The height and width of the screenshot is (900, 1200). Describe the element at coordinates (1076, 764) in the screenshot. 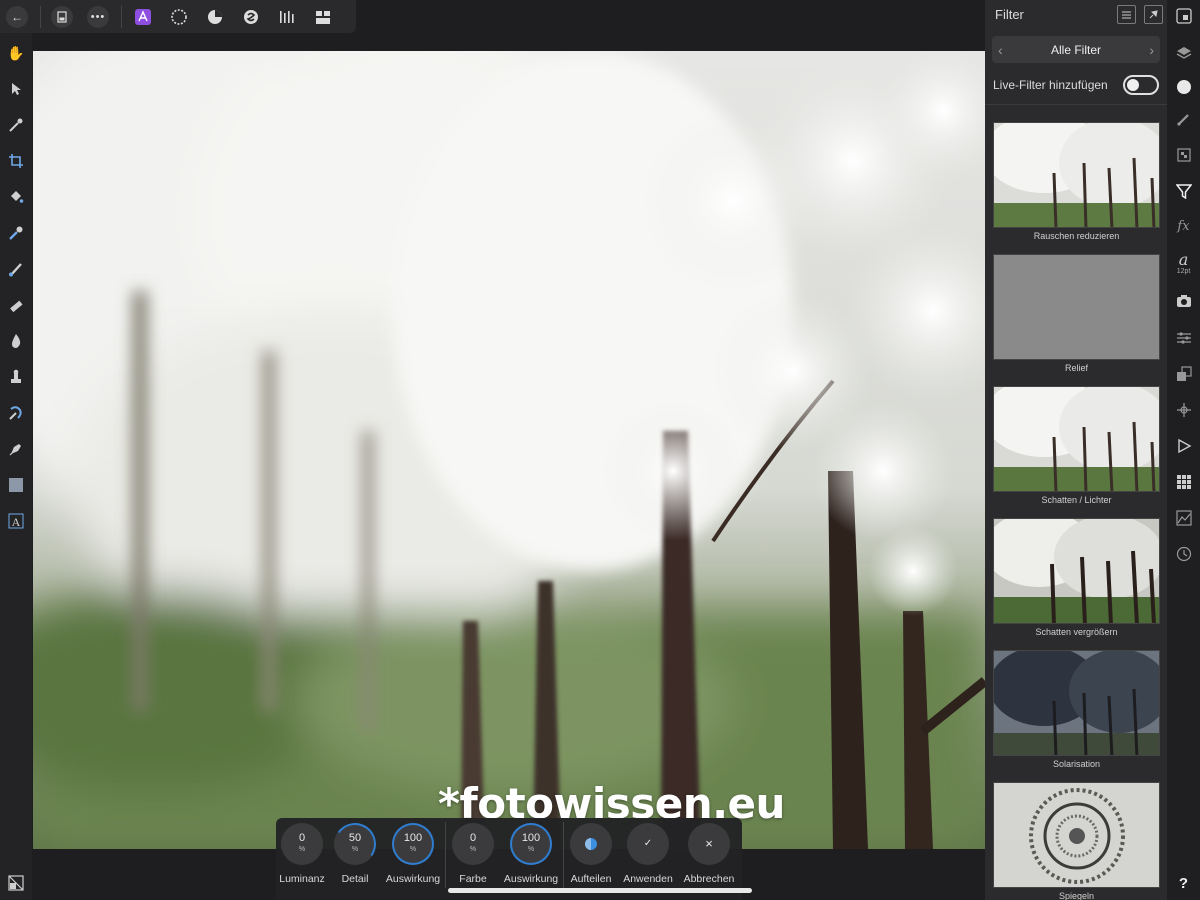

I see `filter-label: Solarisation` at that location.